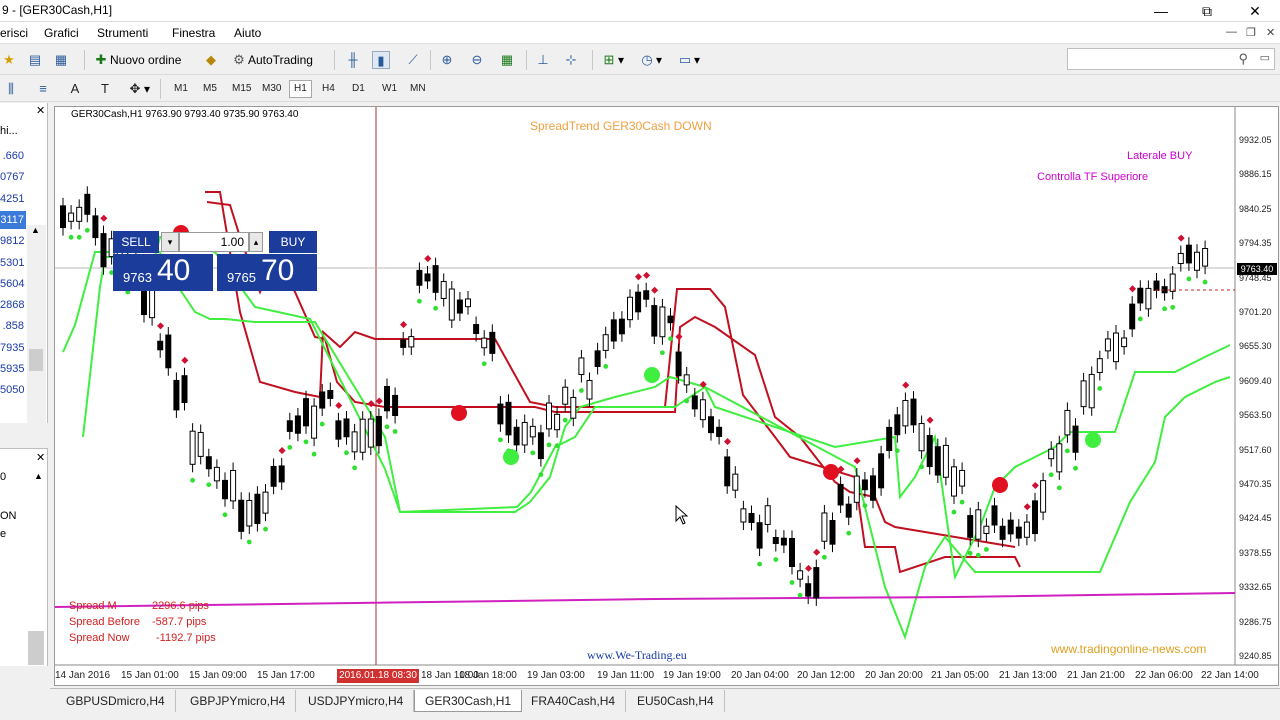 The height and width of the screenshot is (720, 1280). Describe the element at coordinates (571, 60) in the screenshot. I see `autoscroll-icon: ⊹` at that location.